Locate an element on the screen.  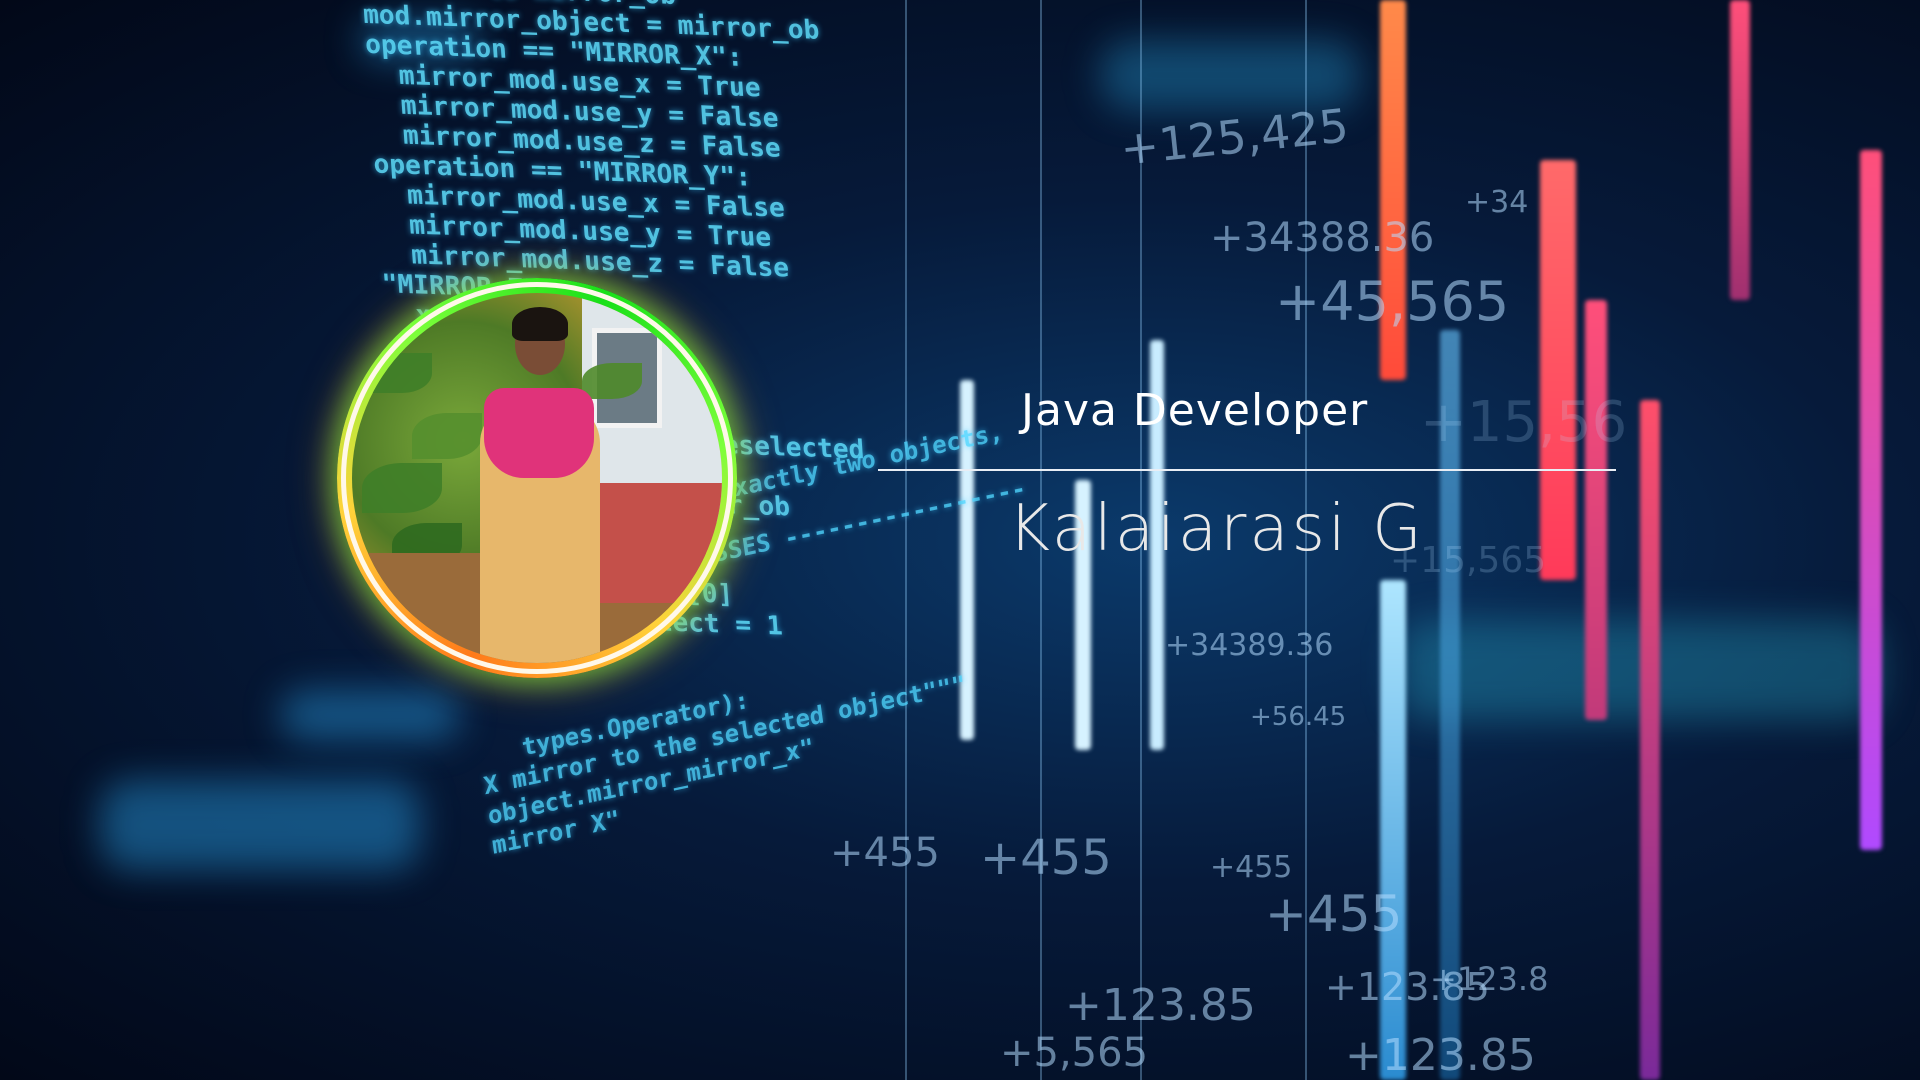
chart-number: +34 is located at coordinates (1497, 202).